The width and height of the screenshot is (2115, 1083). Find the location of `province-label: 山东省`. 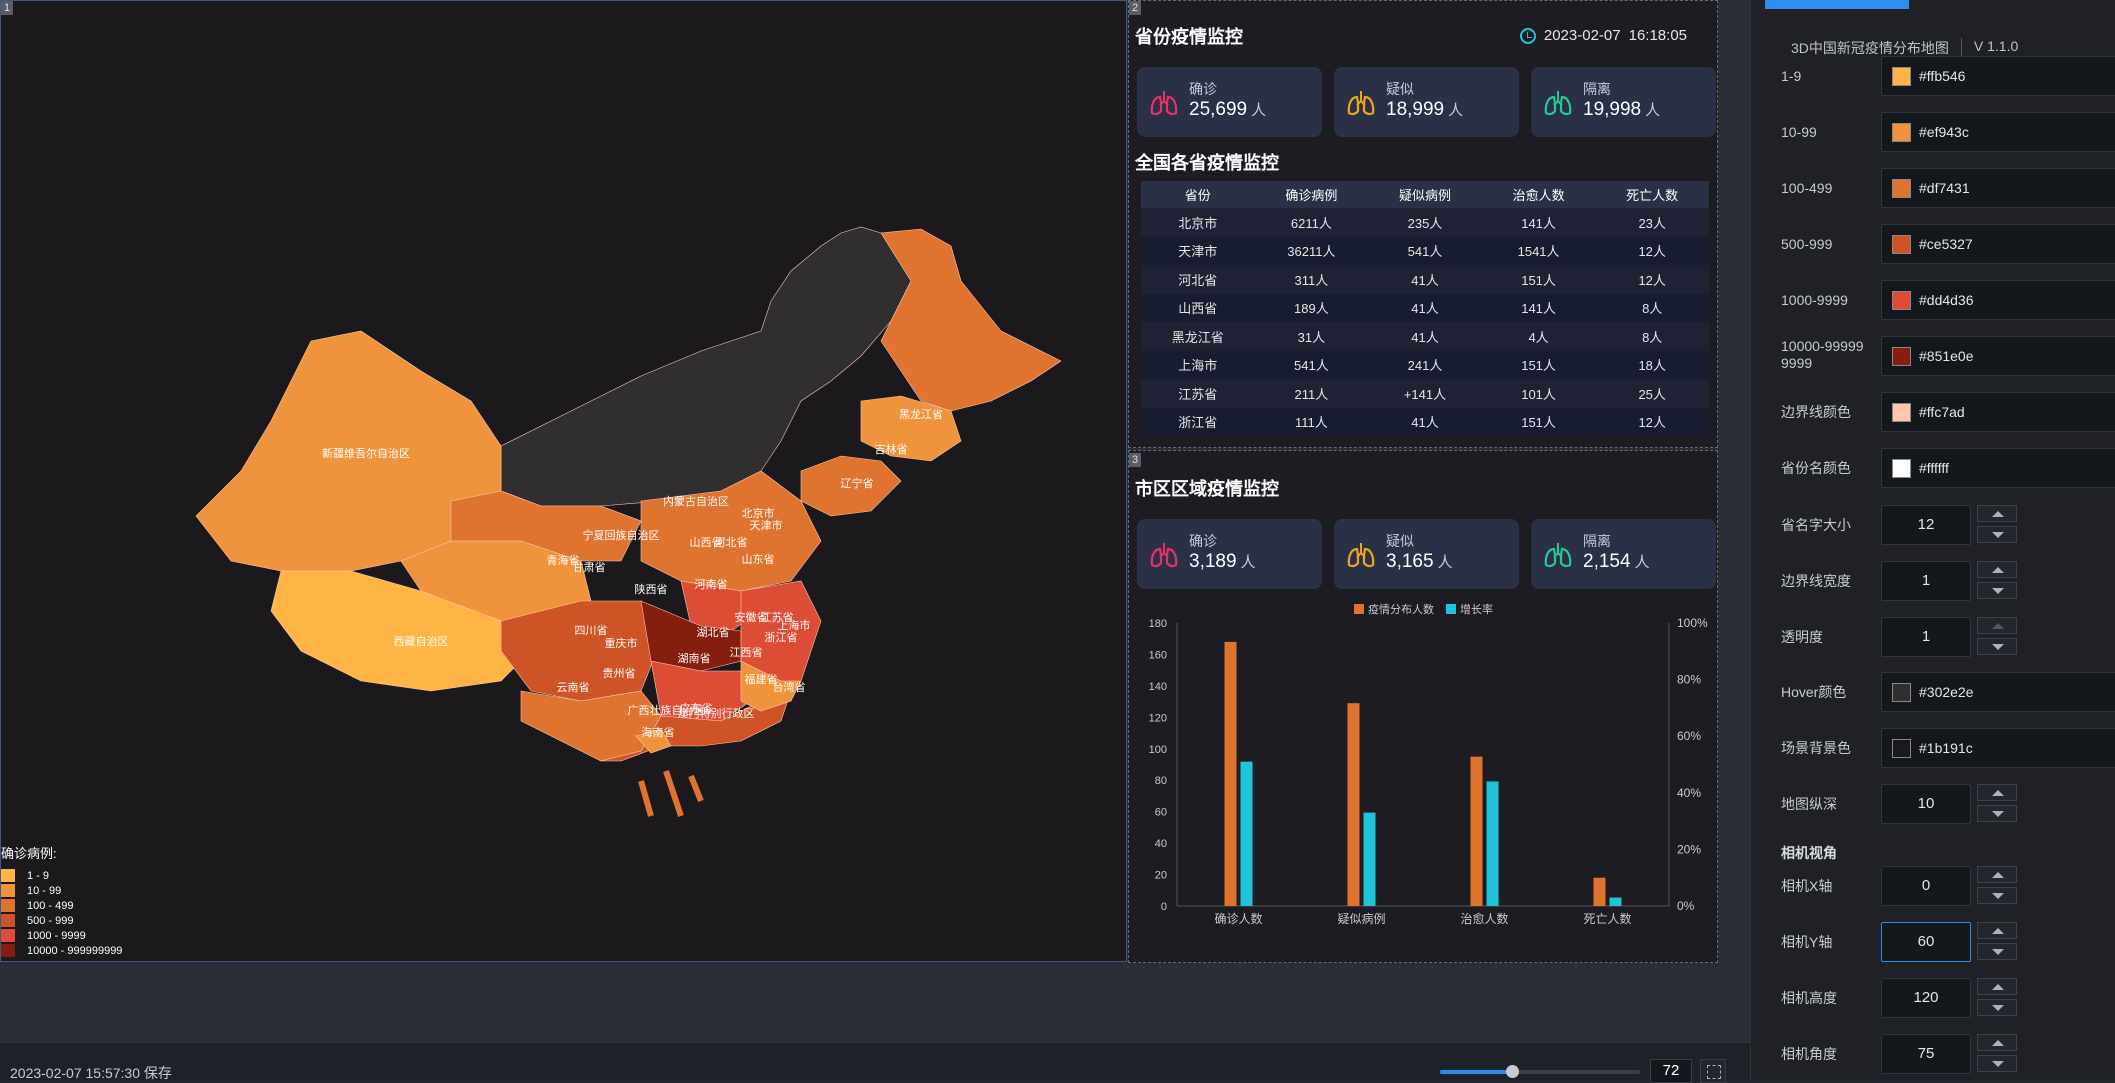

province-label: 山东省 is located at coordinates (758, 559).